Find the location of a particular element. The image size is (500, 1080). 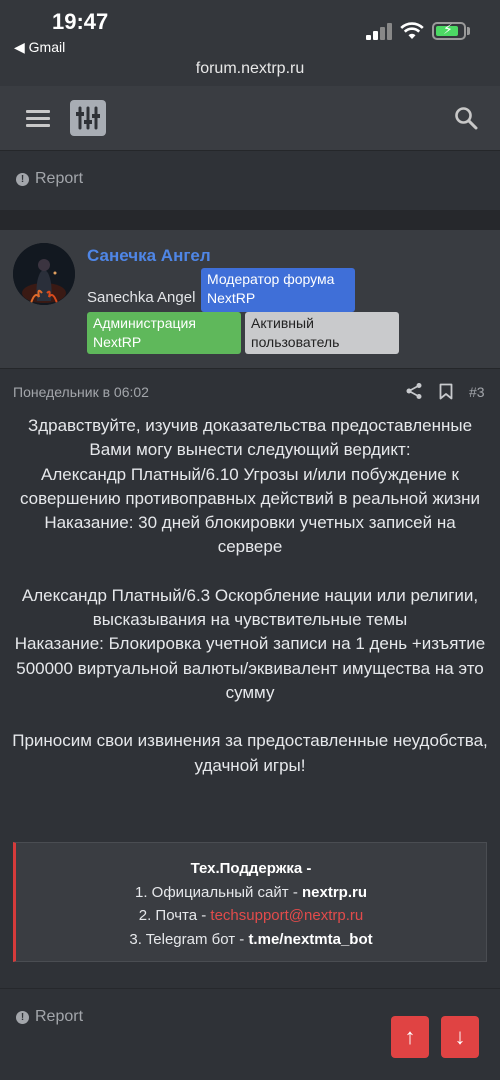

support-site-line: 1. Официальный сайт - nextrp.ru is located at coordinates (251, 892).